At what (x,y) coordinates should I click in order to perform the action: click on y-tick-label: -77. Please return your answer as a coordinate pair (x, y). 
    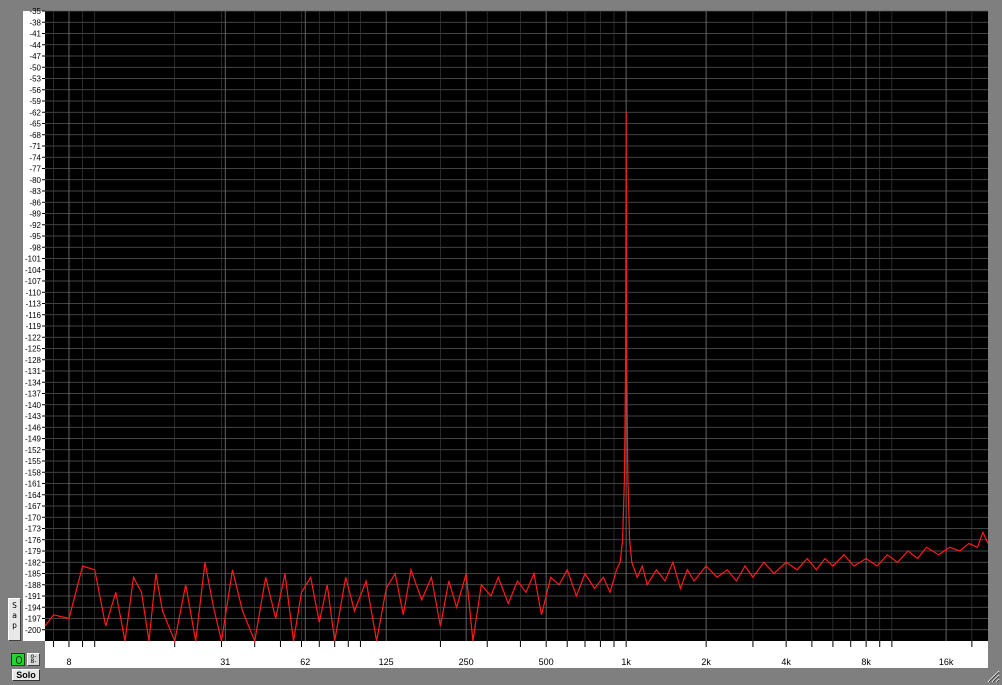
    Looking at the image, I should click on (35, 169).